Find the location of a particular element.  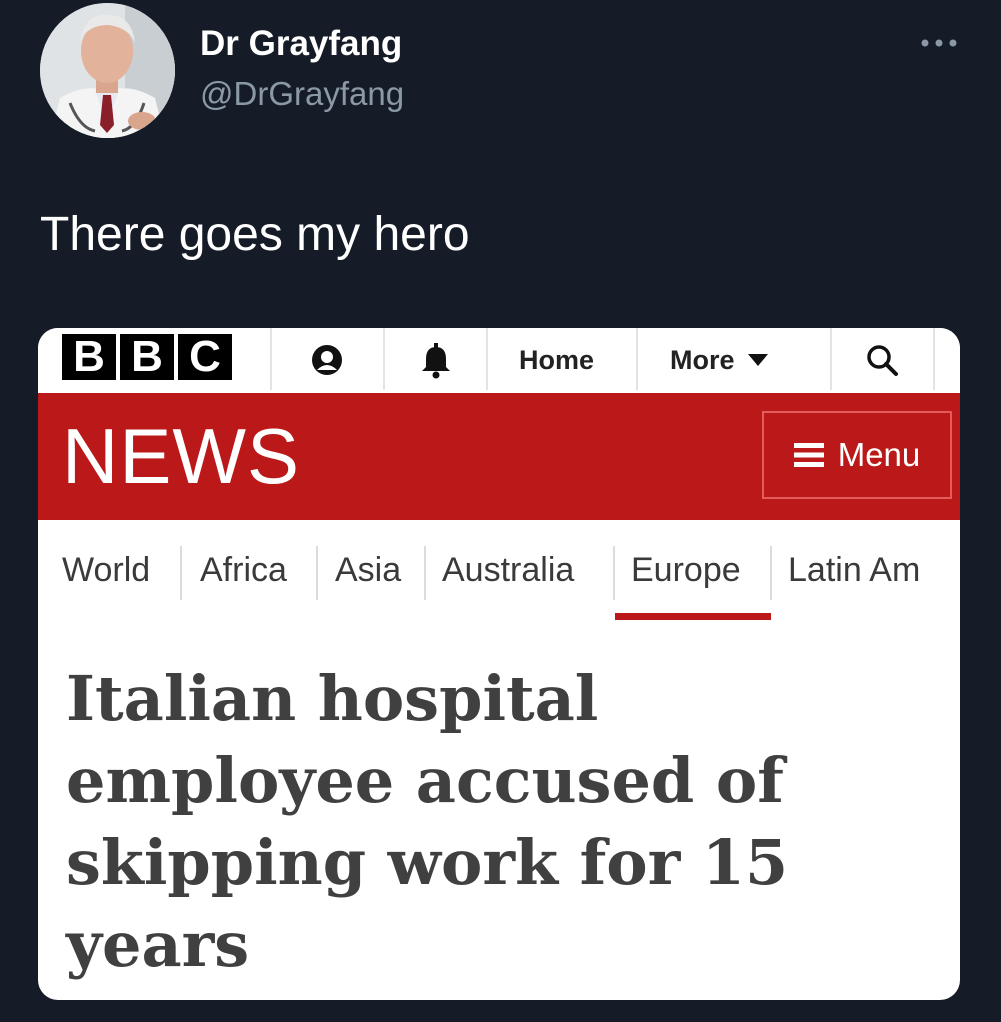

bell-icon is located at coordinates (436, 360).